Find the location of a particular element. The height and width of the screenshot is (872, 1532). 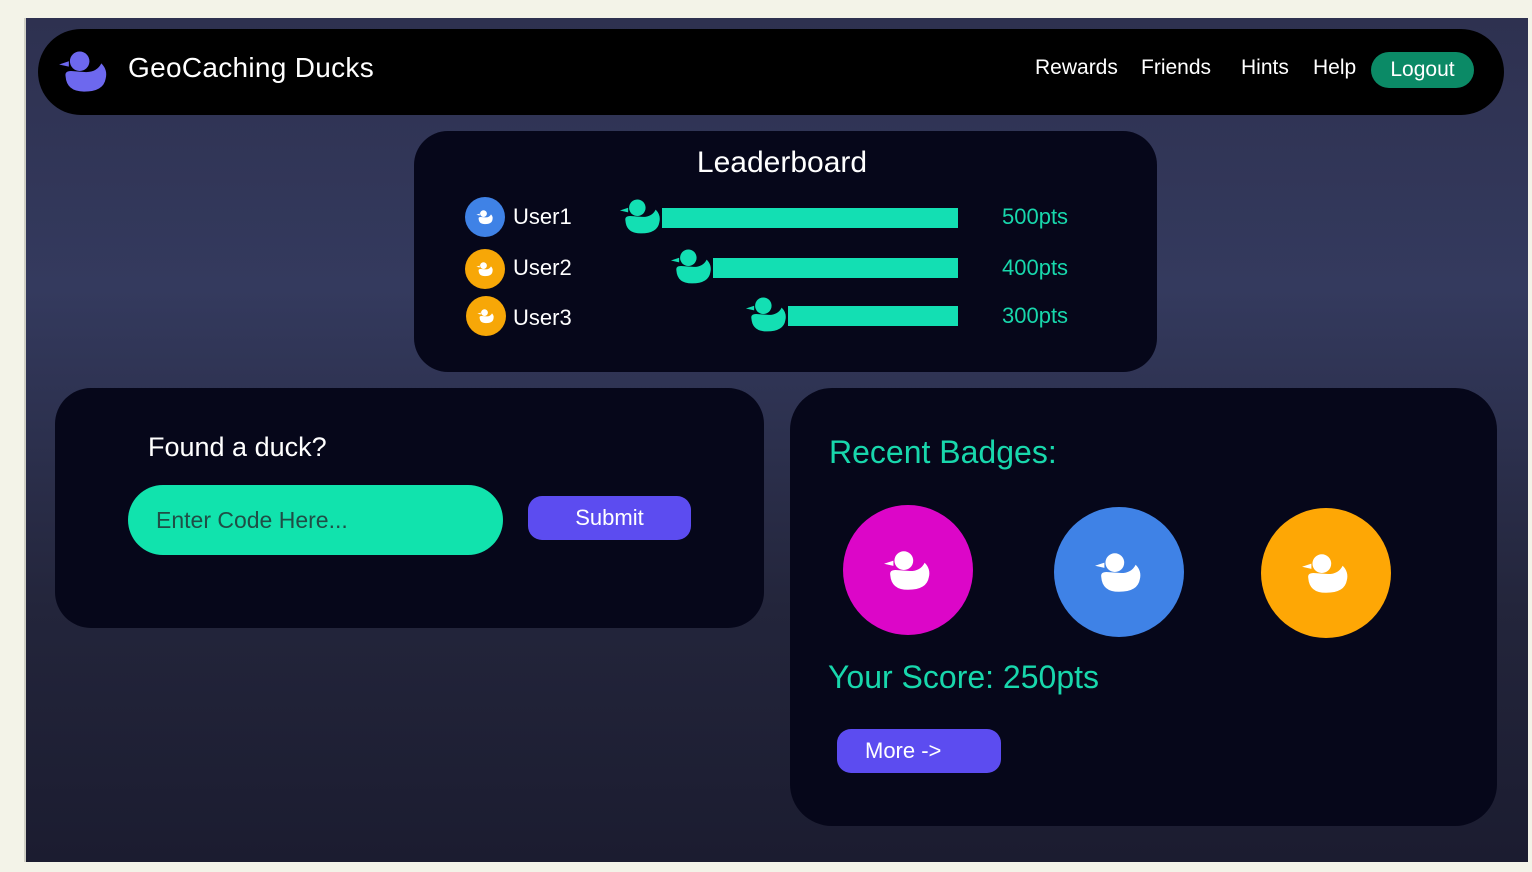

app-title: GeoCaching Ducks is located at coordinates (251, 67).